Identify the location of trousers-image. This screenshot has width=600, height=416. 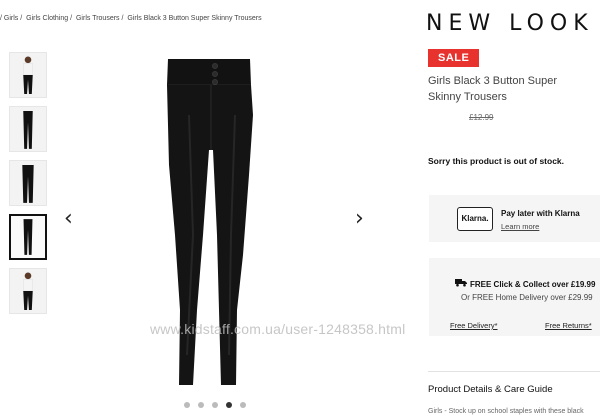
(210, 222).